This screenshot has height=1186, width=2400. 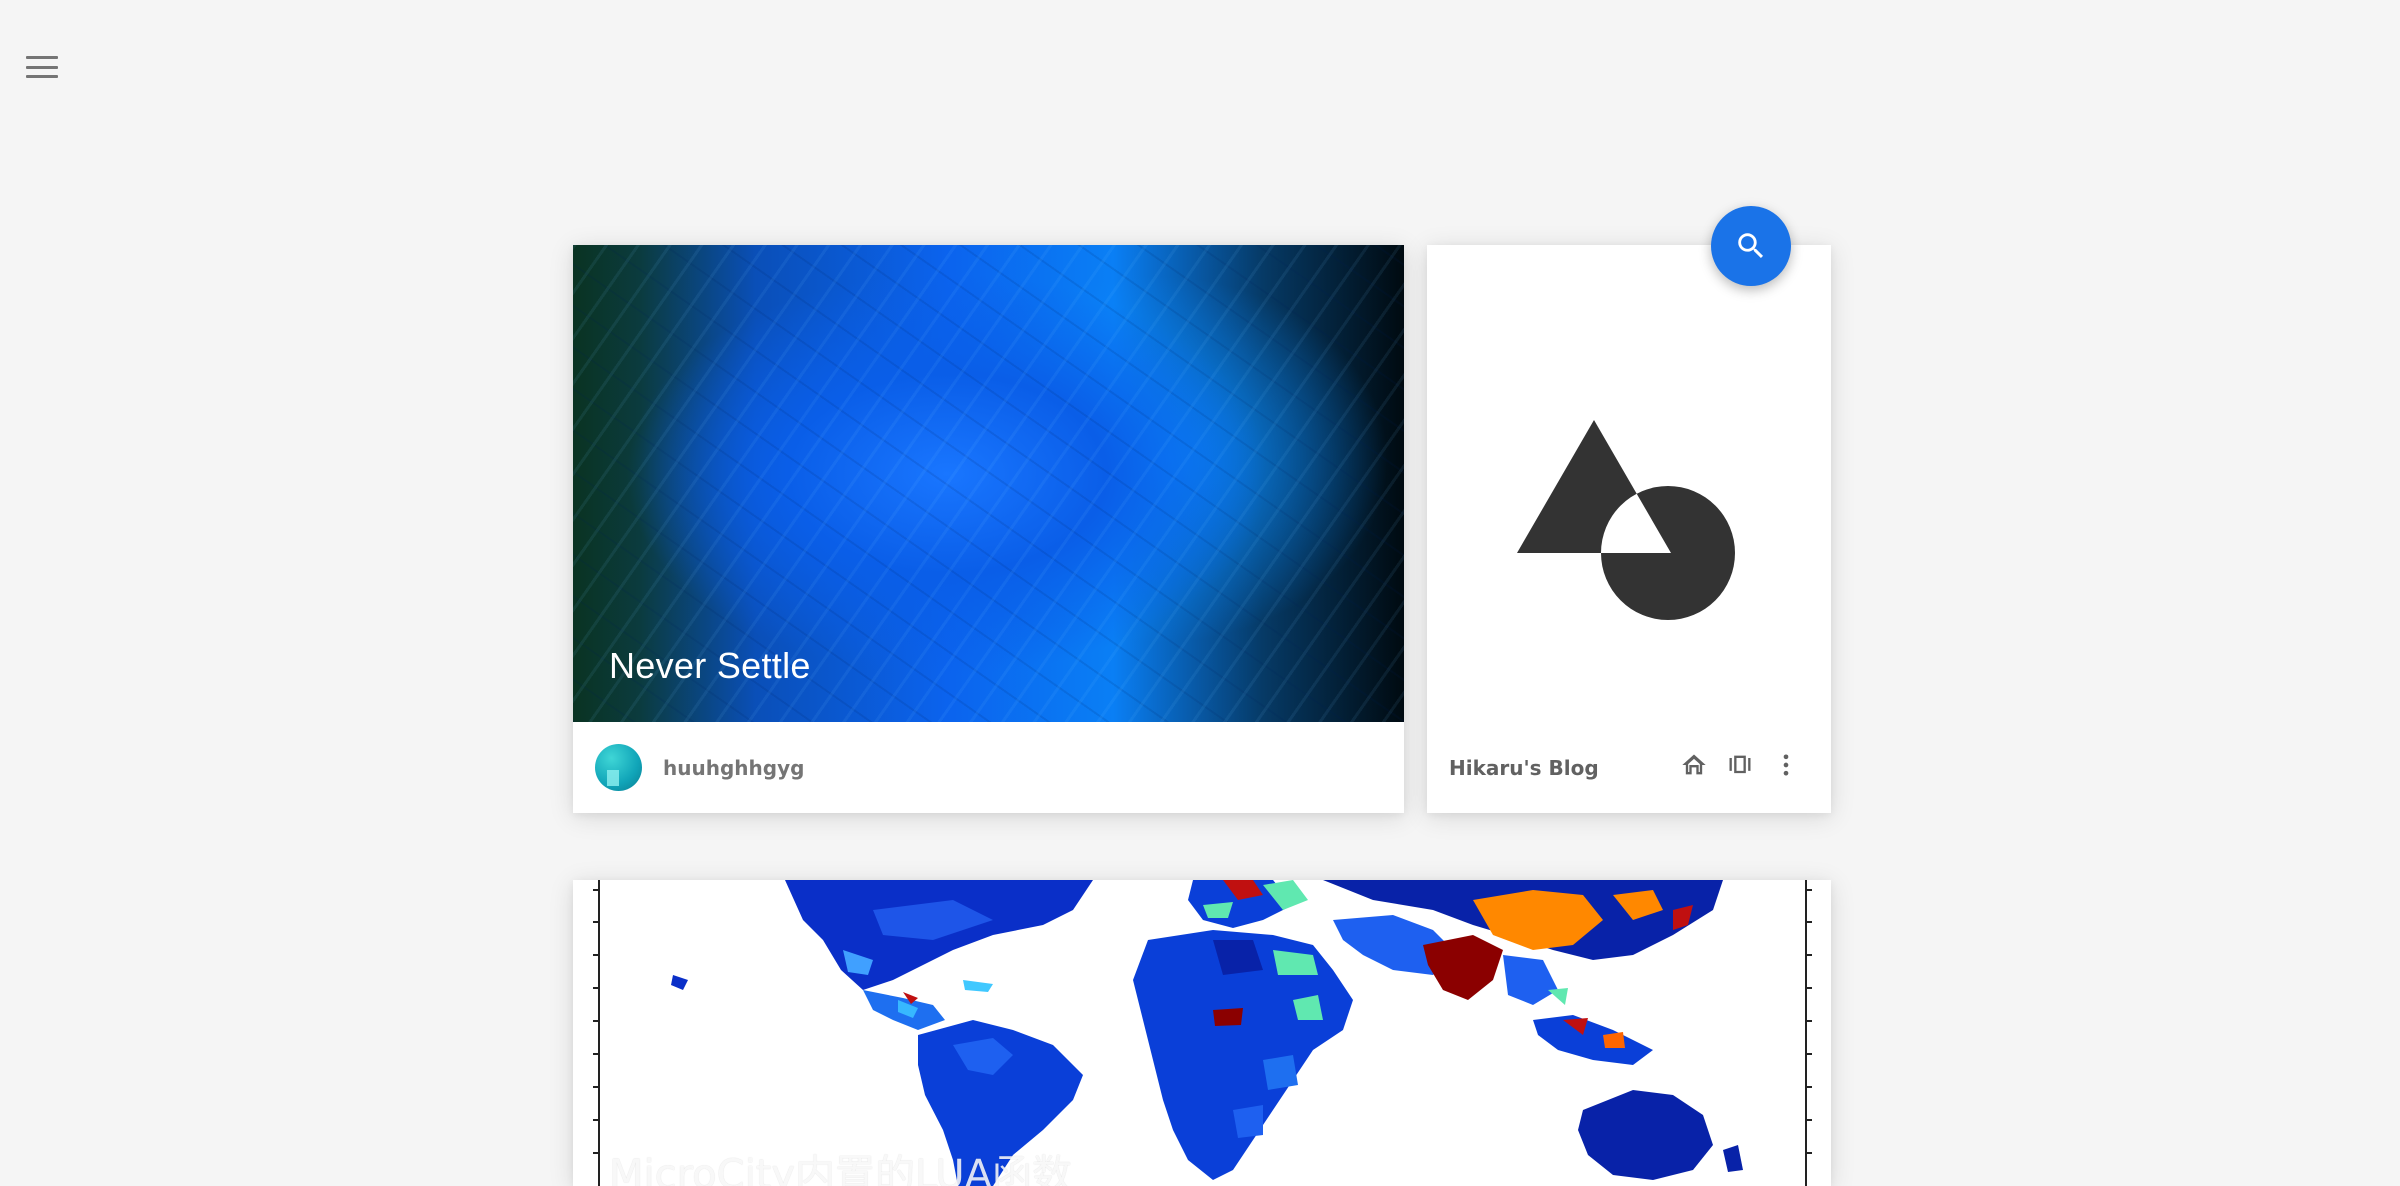 I want to click on blog-info-card: Hikaru's Blog, so click(x=1629, y=529).